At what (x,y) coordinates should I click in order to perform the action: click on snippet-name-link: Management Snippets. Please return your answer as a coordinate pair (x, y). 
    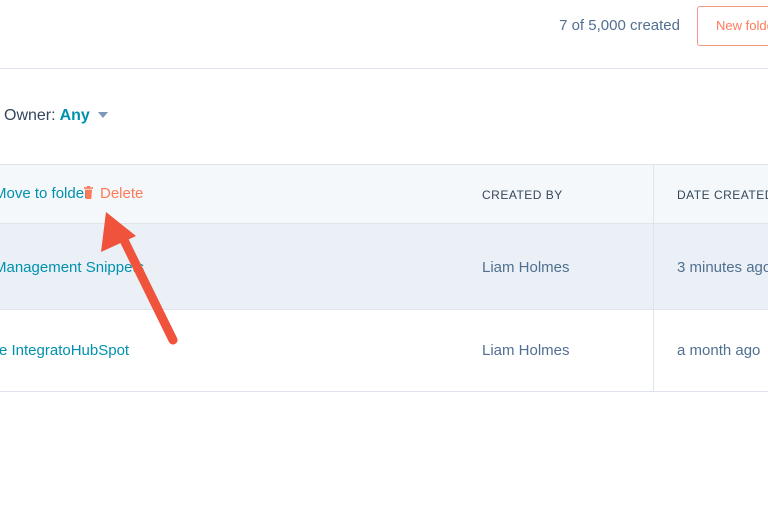
    Looking at the image, I should click on (72, 267).